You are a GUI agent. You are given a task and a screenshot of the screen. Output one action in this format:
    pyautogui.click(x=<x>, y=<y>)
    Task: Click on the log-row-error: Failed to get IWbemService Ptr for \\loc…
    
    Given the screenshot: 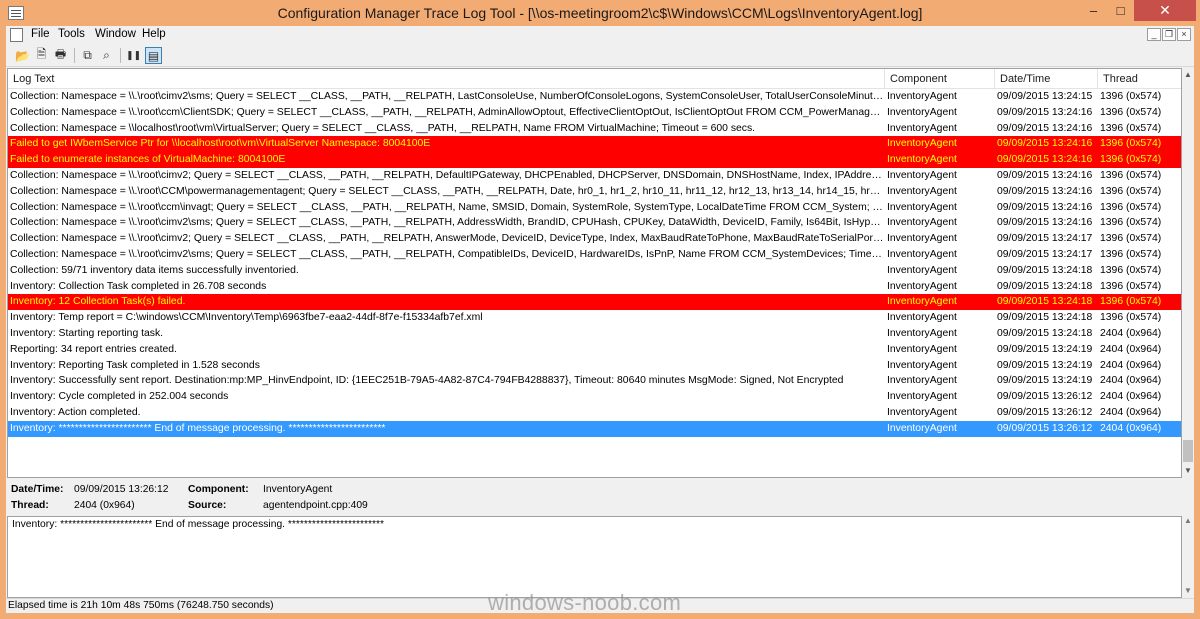 What is the action you would take?
    pyautogui.click(x=594, y=144)
    